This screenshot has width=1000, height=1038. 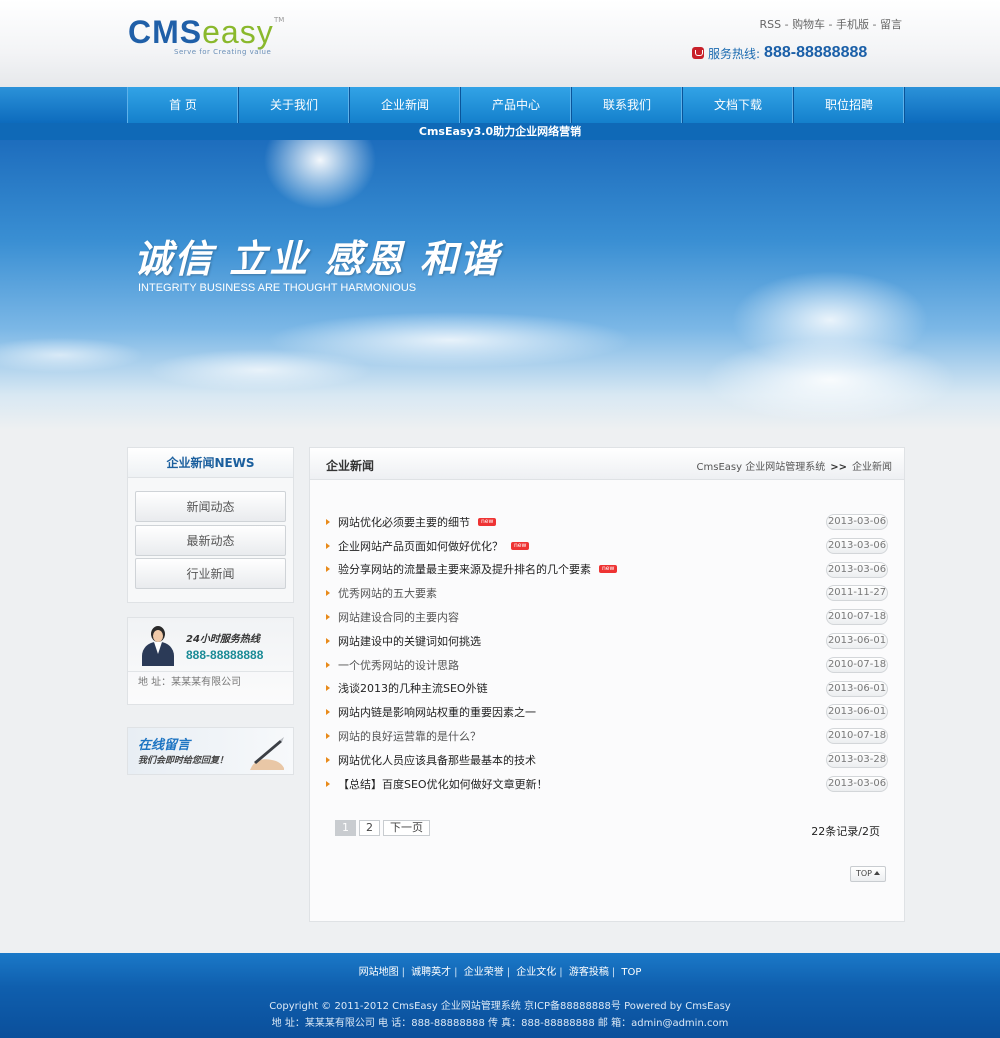 What do you see at coordinates (536, 972) in the screenshot?
I see `footer-link-culture: 企业文化` at bounding box center [536, 972].